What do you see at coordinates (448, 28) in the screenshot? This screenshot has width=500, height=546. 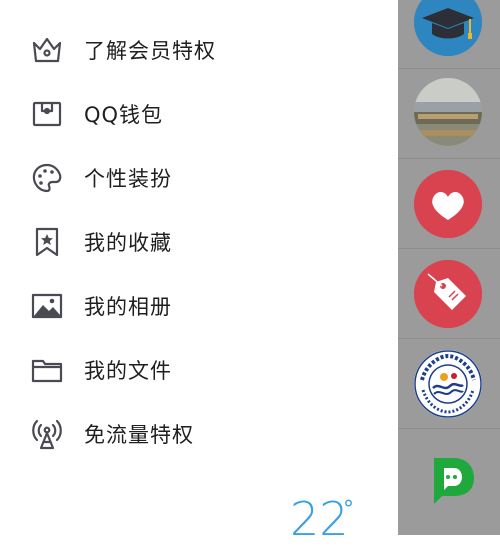 I see `graduation-cap-avatar` at bounding box center [448, 28].